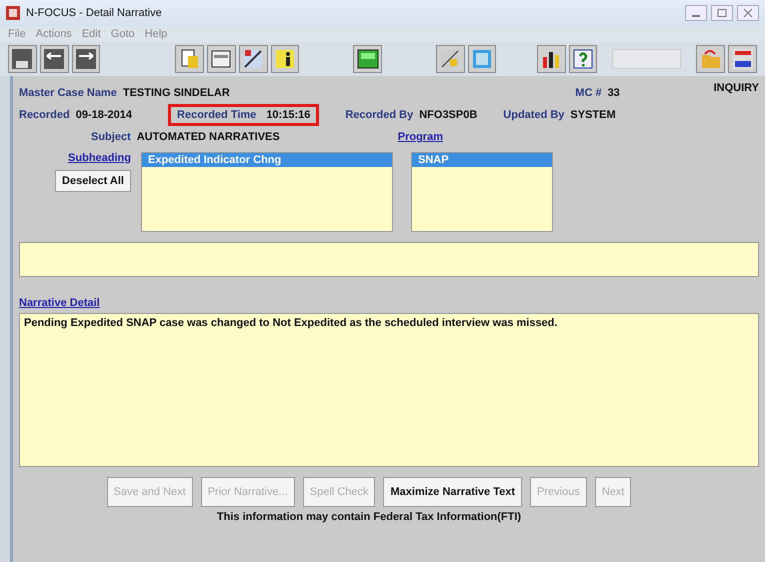 This screenshot has height=562, width=765. What do you see at coordinates (99, 158) in the screenshot?
I see `subheading-link: Subheading` at bounding box center [99, 158].